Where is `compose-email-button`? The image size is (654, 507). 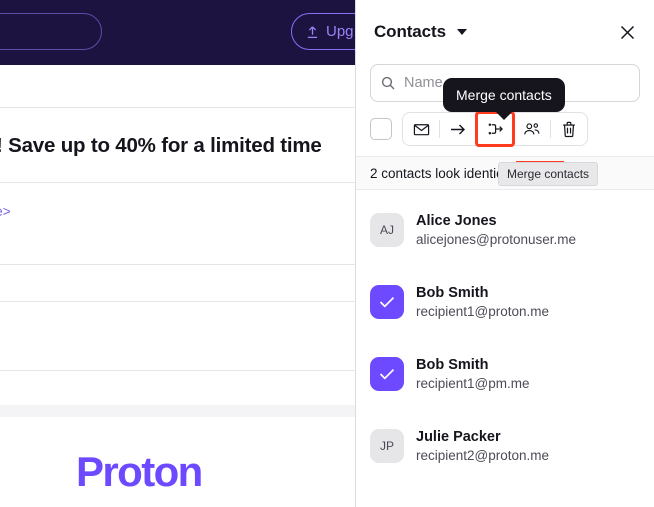
compose-email-button is located at coordinates (421, 129).